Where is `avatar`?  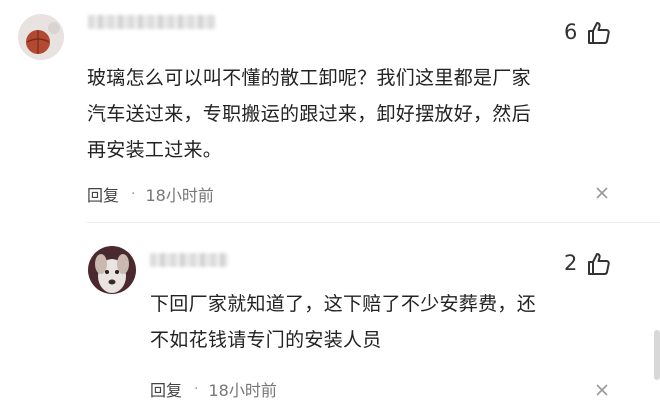 avatar is located at coordinates (112, 270).